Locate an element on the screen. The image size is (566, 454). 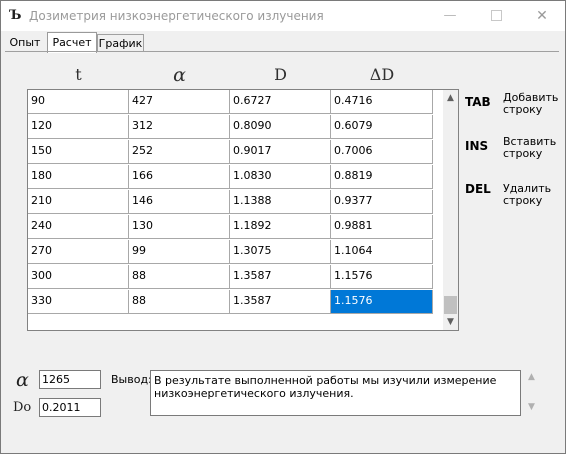
tab-opyt: Опыт is located at coordinates (25, 42).